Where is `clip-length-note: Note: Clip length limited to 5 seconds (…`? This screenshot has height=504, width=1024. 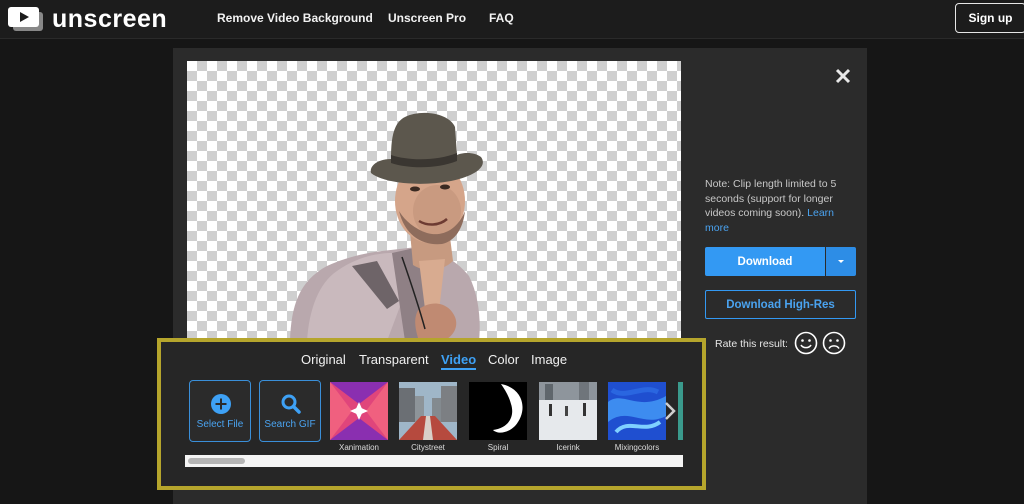
clip-length-note: Note: Clip length limited to 5 seconds (… is located at coordinates (780, 206).